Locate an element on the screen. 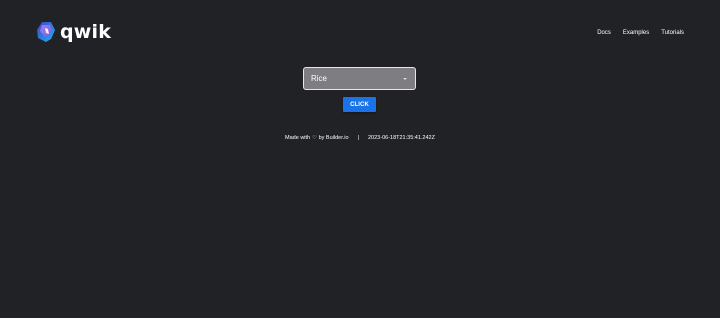 The width and height of the screenshot is (720, 318). footer-made-prefix: Made with is located at coordinates (298, 138).